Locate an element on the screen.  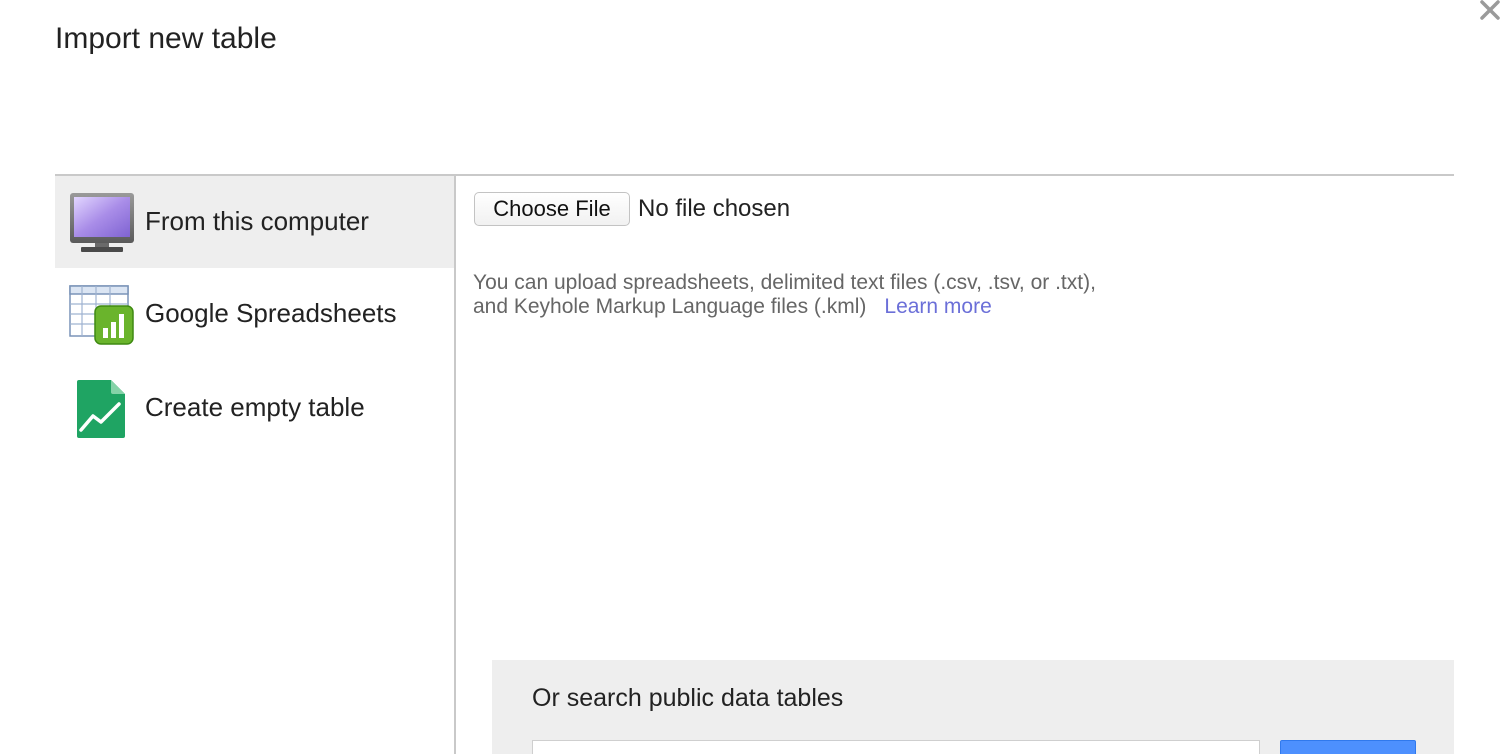
learn-more-link: Learn more is located at coordinates (937, 306).